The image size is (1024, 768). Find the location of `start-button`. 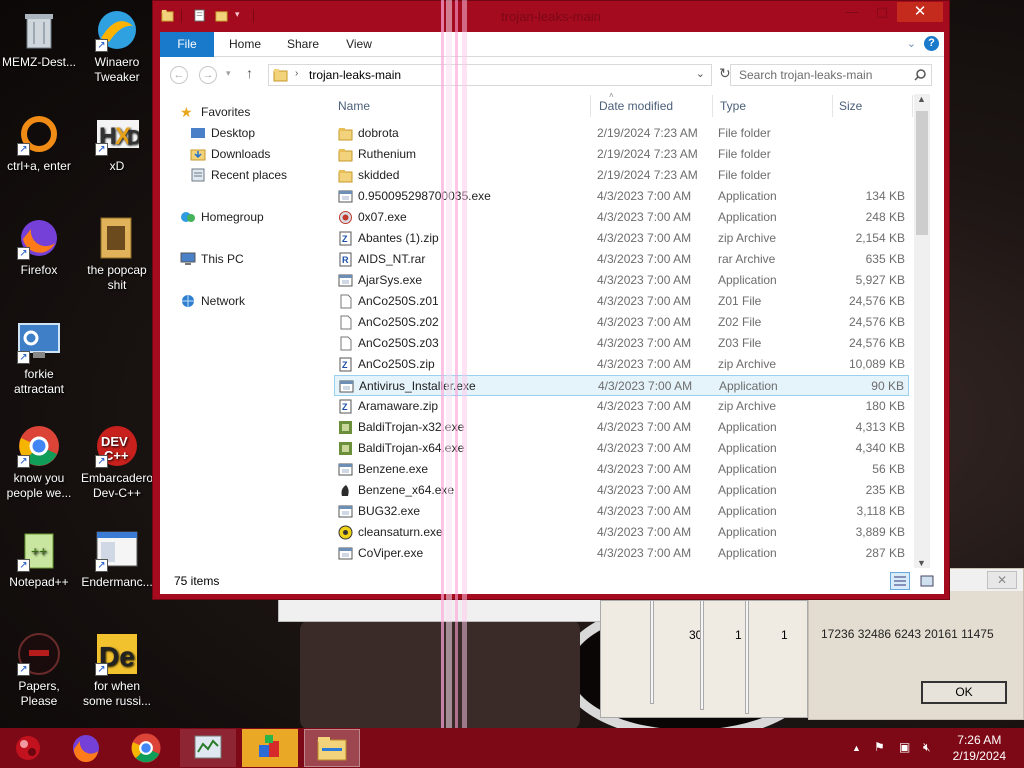

start-button is located at coordinates (28, 748).